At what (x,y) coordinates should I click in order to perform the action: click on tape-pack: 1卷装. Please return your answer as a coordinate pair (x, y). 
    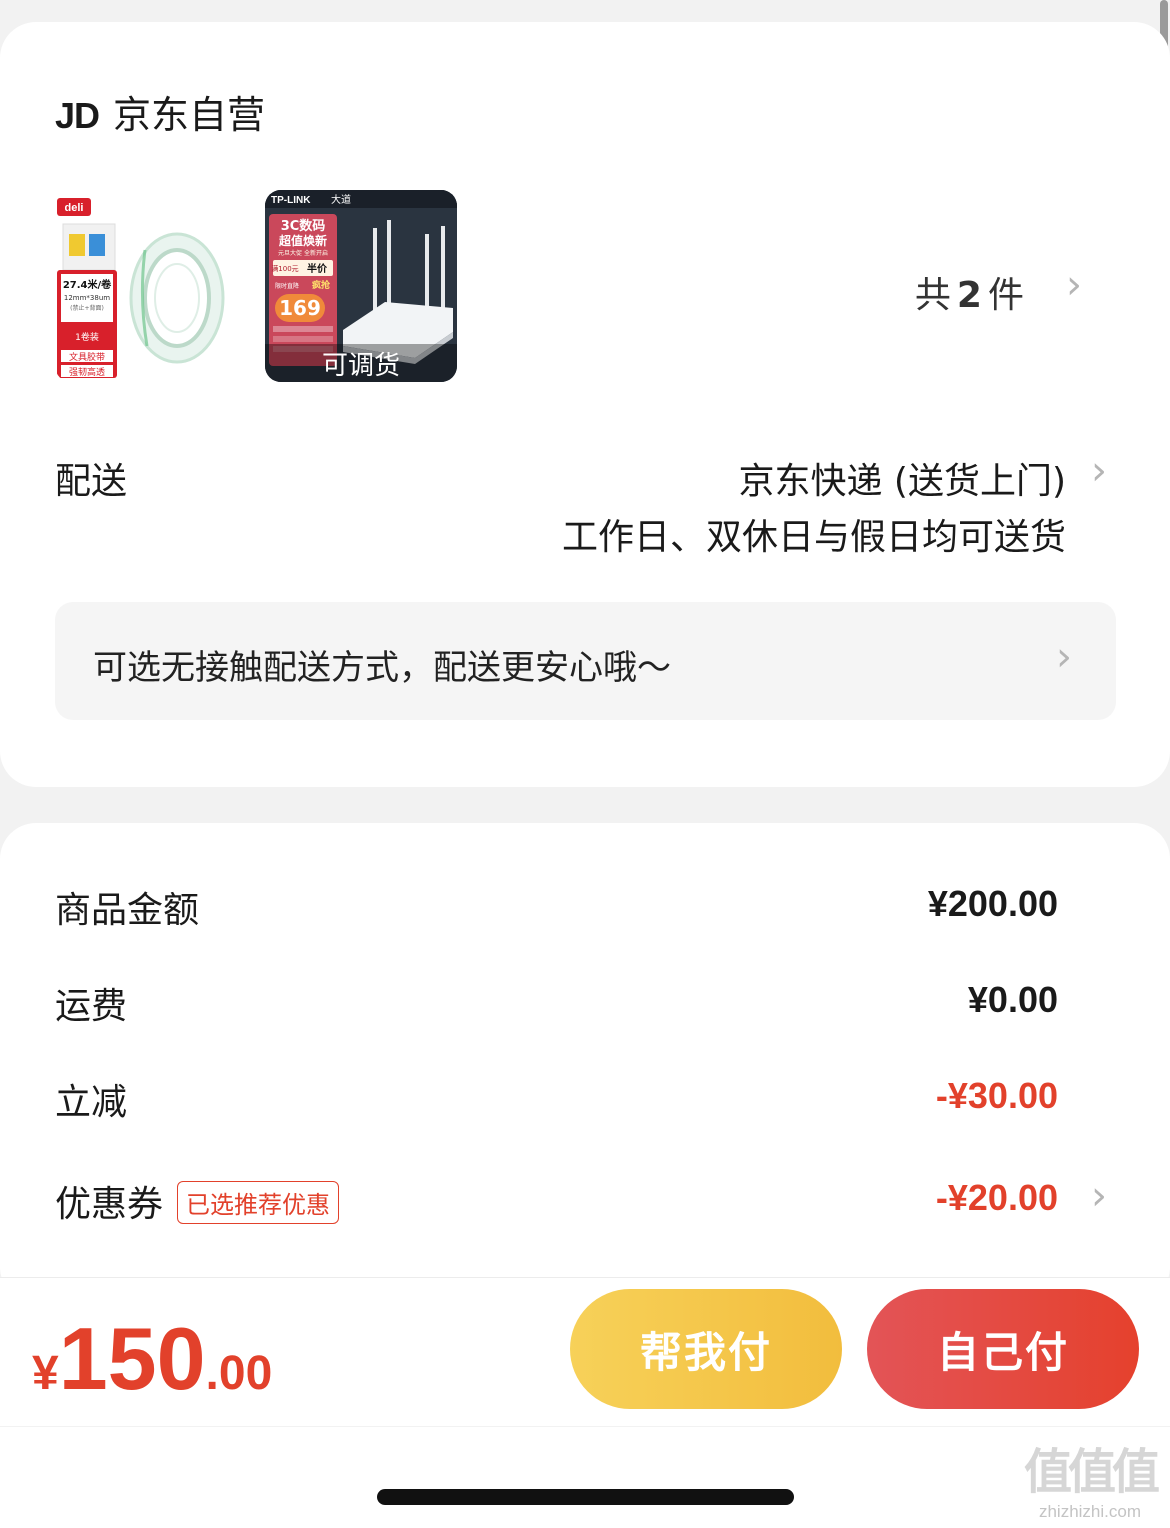
    Looking at the image, I should click on (87, 337).